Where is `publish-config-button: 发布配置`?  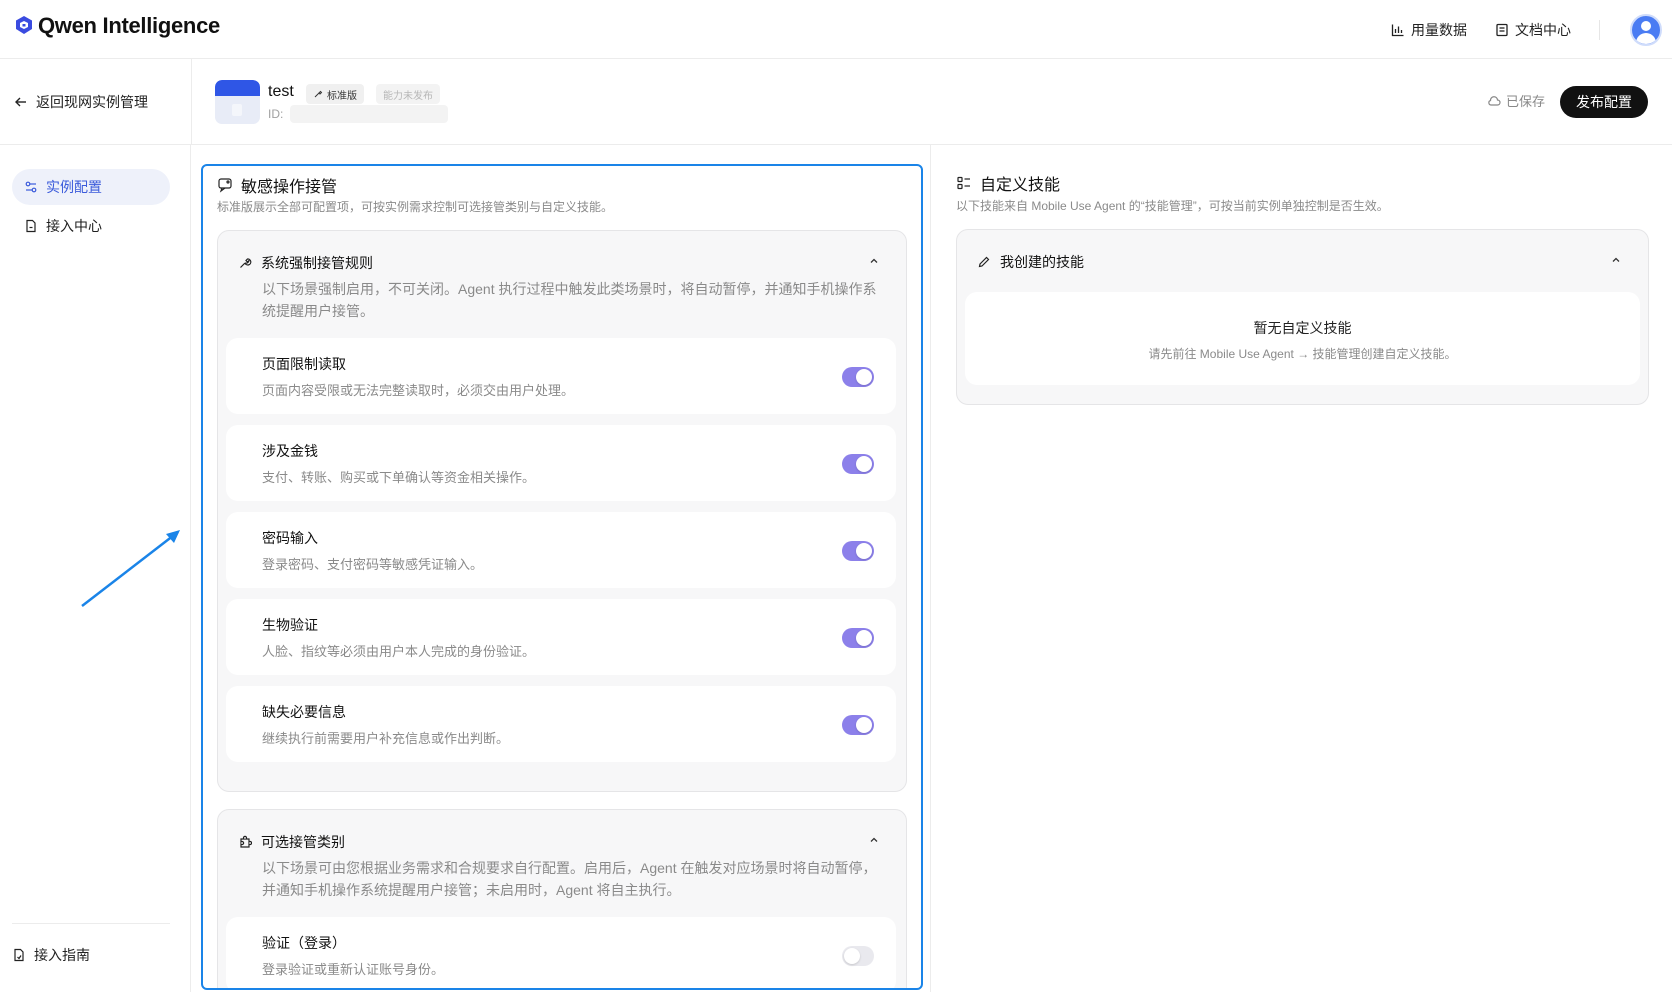
publish-config-button: 发布配置 is located at coordinates (1604, 102).